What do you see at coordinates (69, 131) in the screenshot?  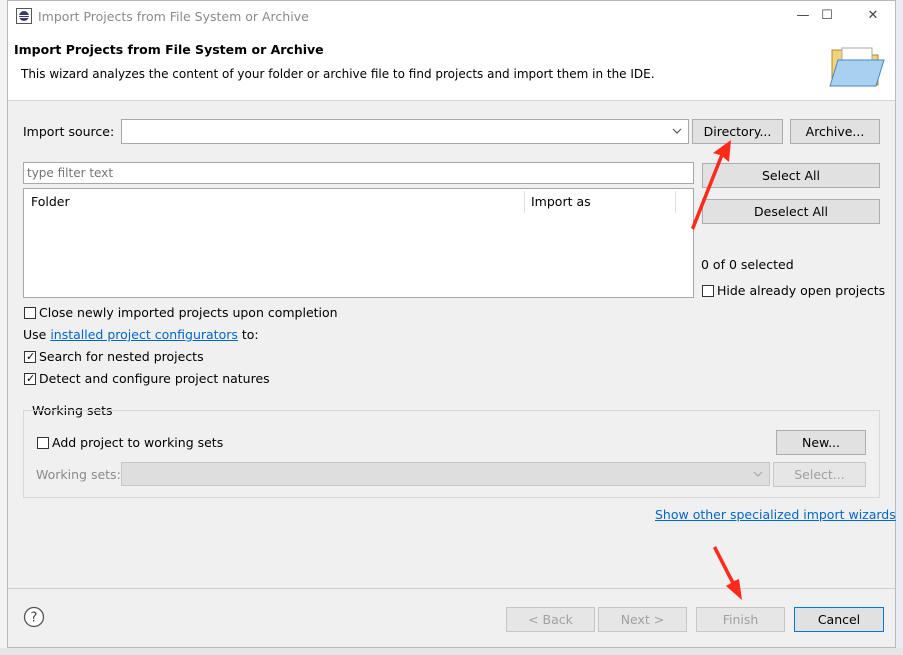 I see `import-source-label: Import source:` at bounding box center [69, 131].